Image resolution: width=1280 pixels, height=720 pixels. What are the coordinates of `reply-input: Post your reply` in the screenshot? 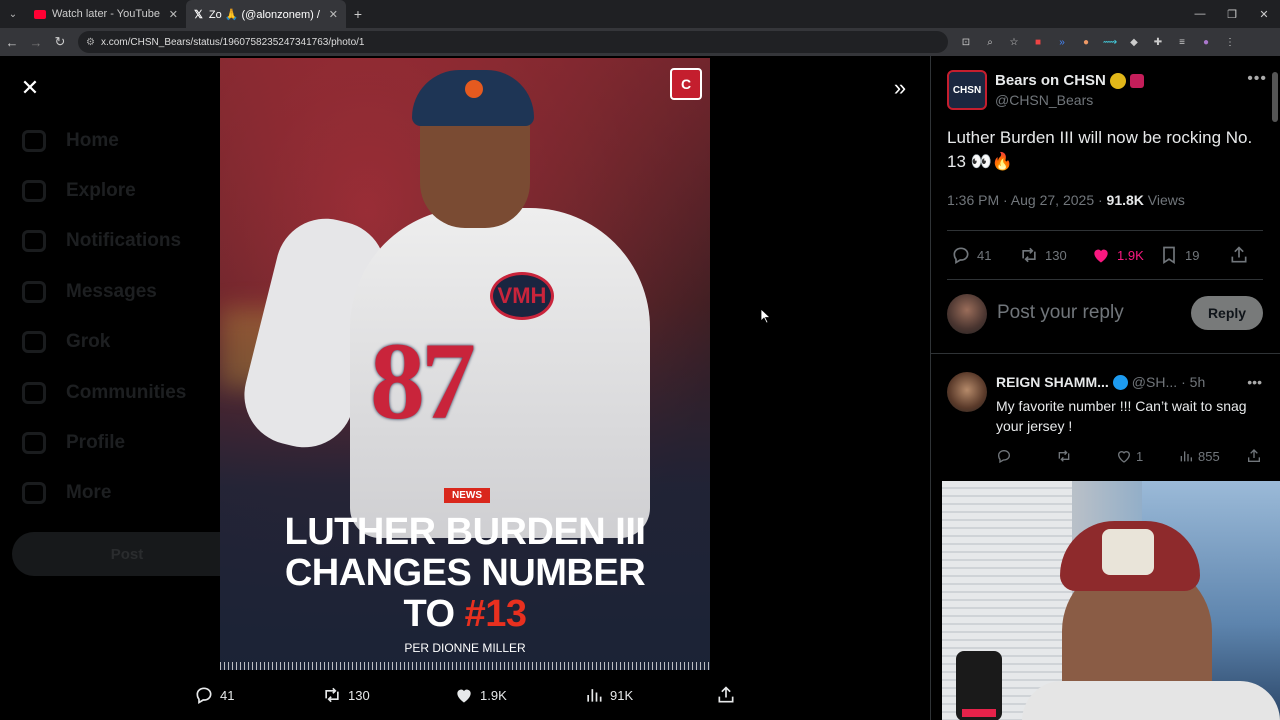 It's located at (1060, 313).